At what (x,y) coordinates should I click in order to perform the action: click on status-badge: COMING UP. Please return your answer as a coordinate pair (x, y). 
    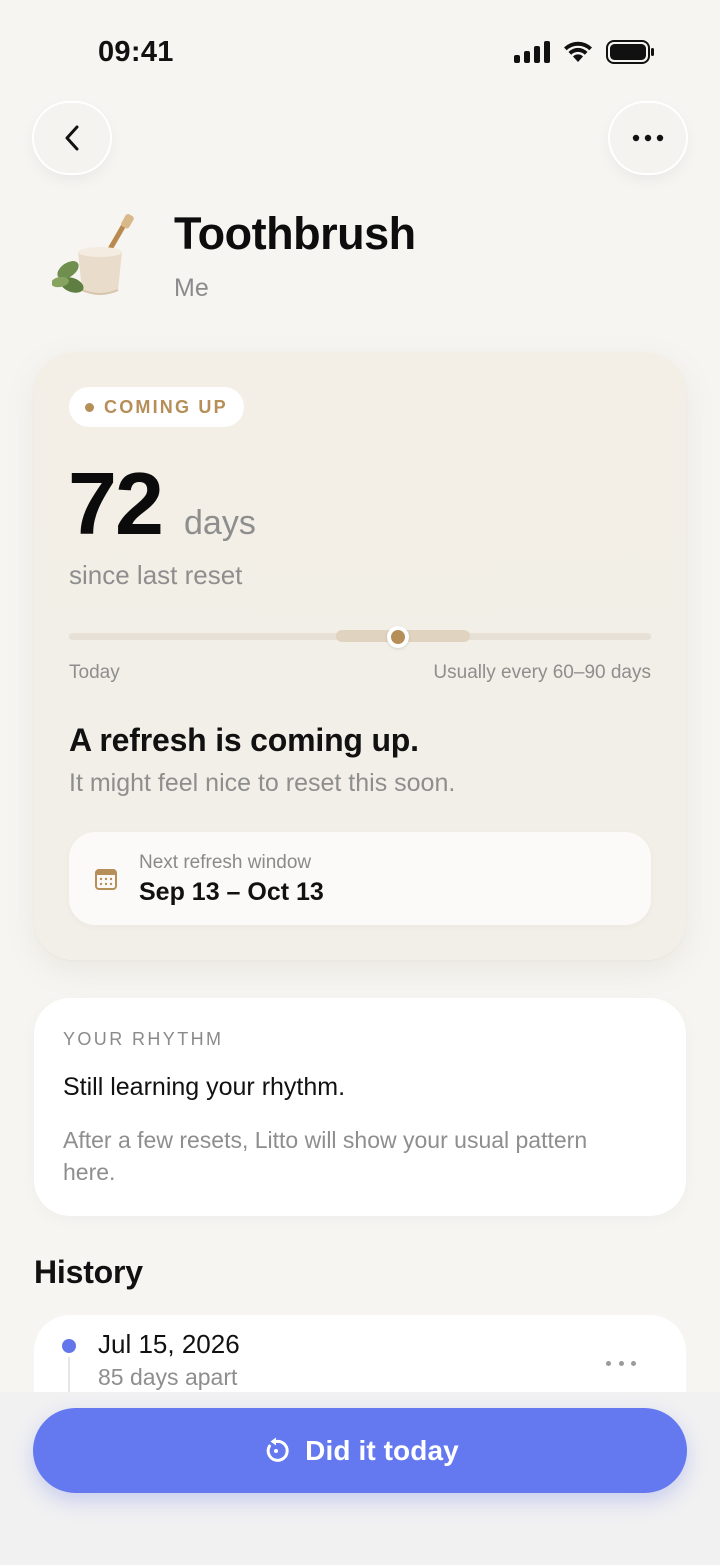
    Looking at the image, I should click on (156, 407).